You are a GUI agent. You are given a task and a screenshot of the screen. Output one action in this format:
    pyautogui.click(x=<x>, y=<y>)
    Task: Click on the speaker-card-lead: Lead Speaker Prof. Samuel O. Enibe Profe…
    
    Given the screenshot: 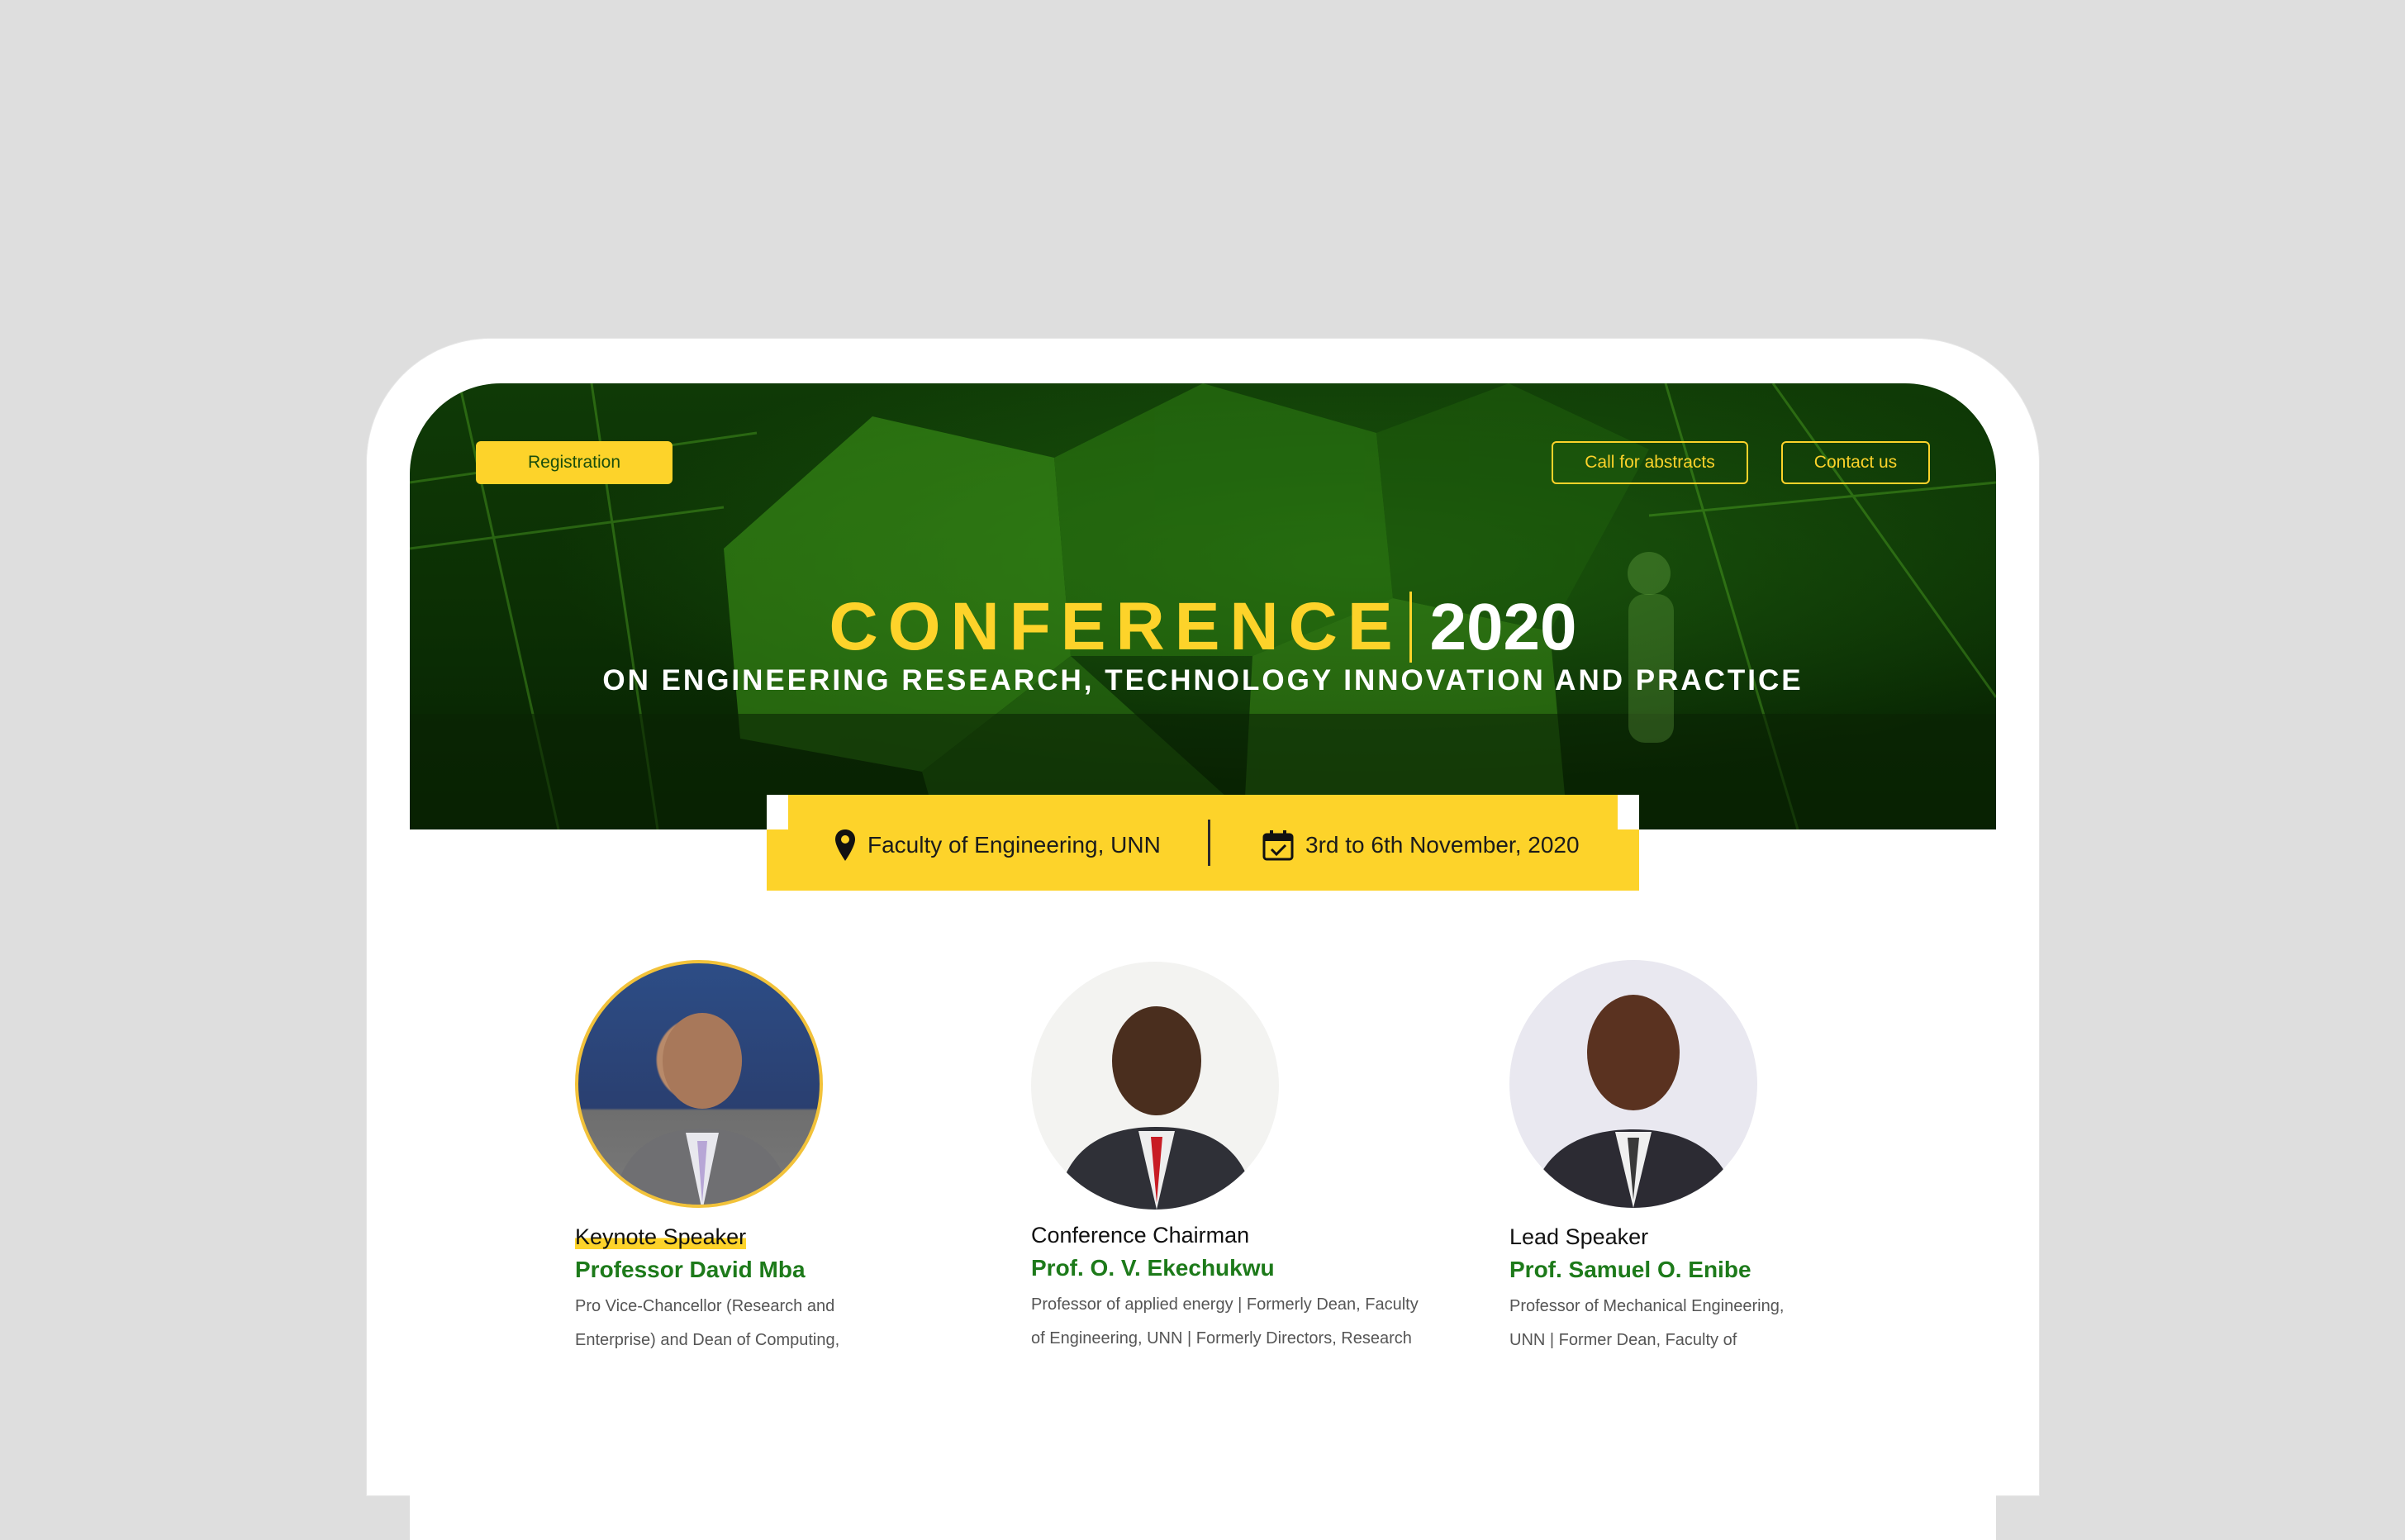 What is the action you would take?
    pyautogui.click(x=1740, y=1158)
    